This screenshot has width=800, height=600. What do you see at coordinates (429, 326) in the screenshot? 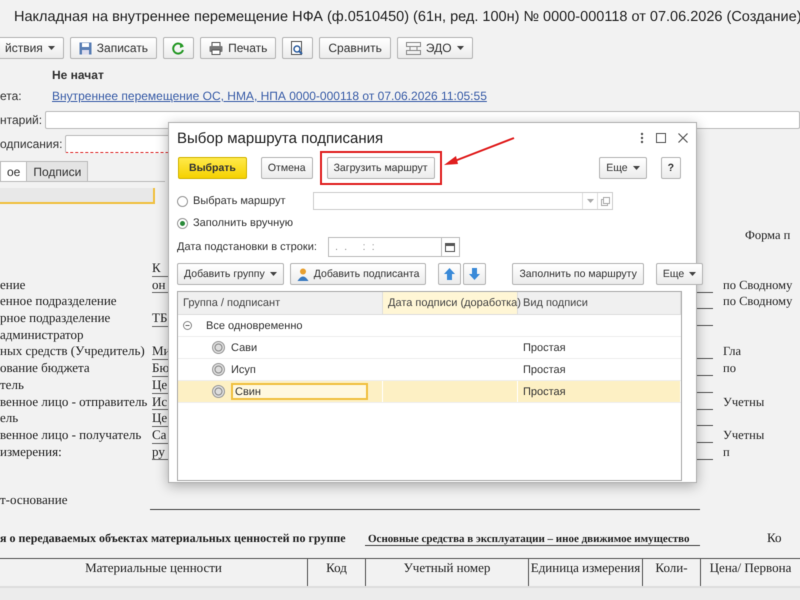
I see `group-row: Все одновременно` at bounding box center [429, 326].